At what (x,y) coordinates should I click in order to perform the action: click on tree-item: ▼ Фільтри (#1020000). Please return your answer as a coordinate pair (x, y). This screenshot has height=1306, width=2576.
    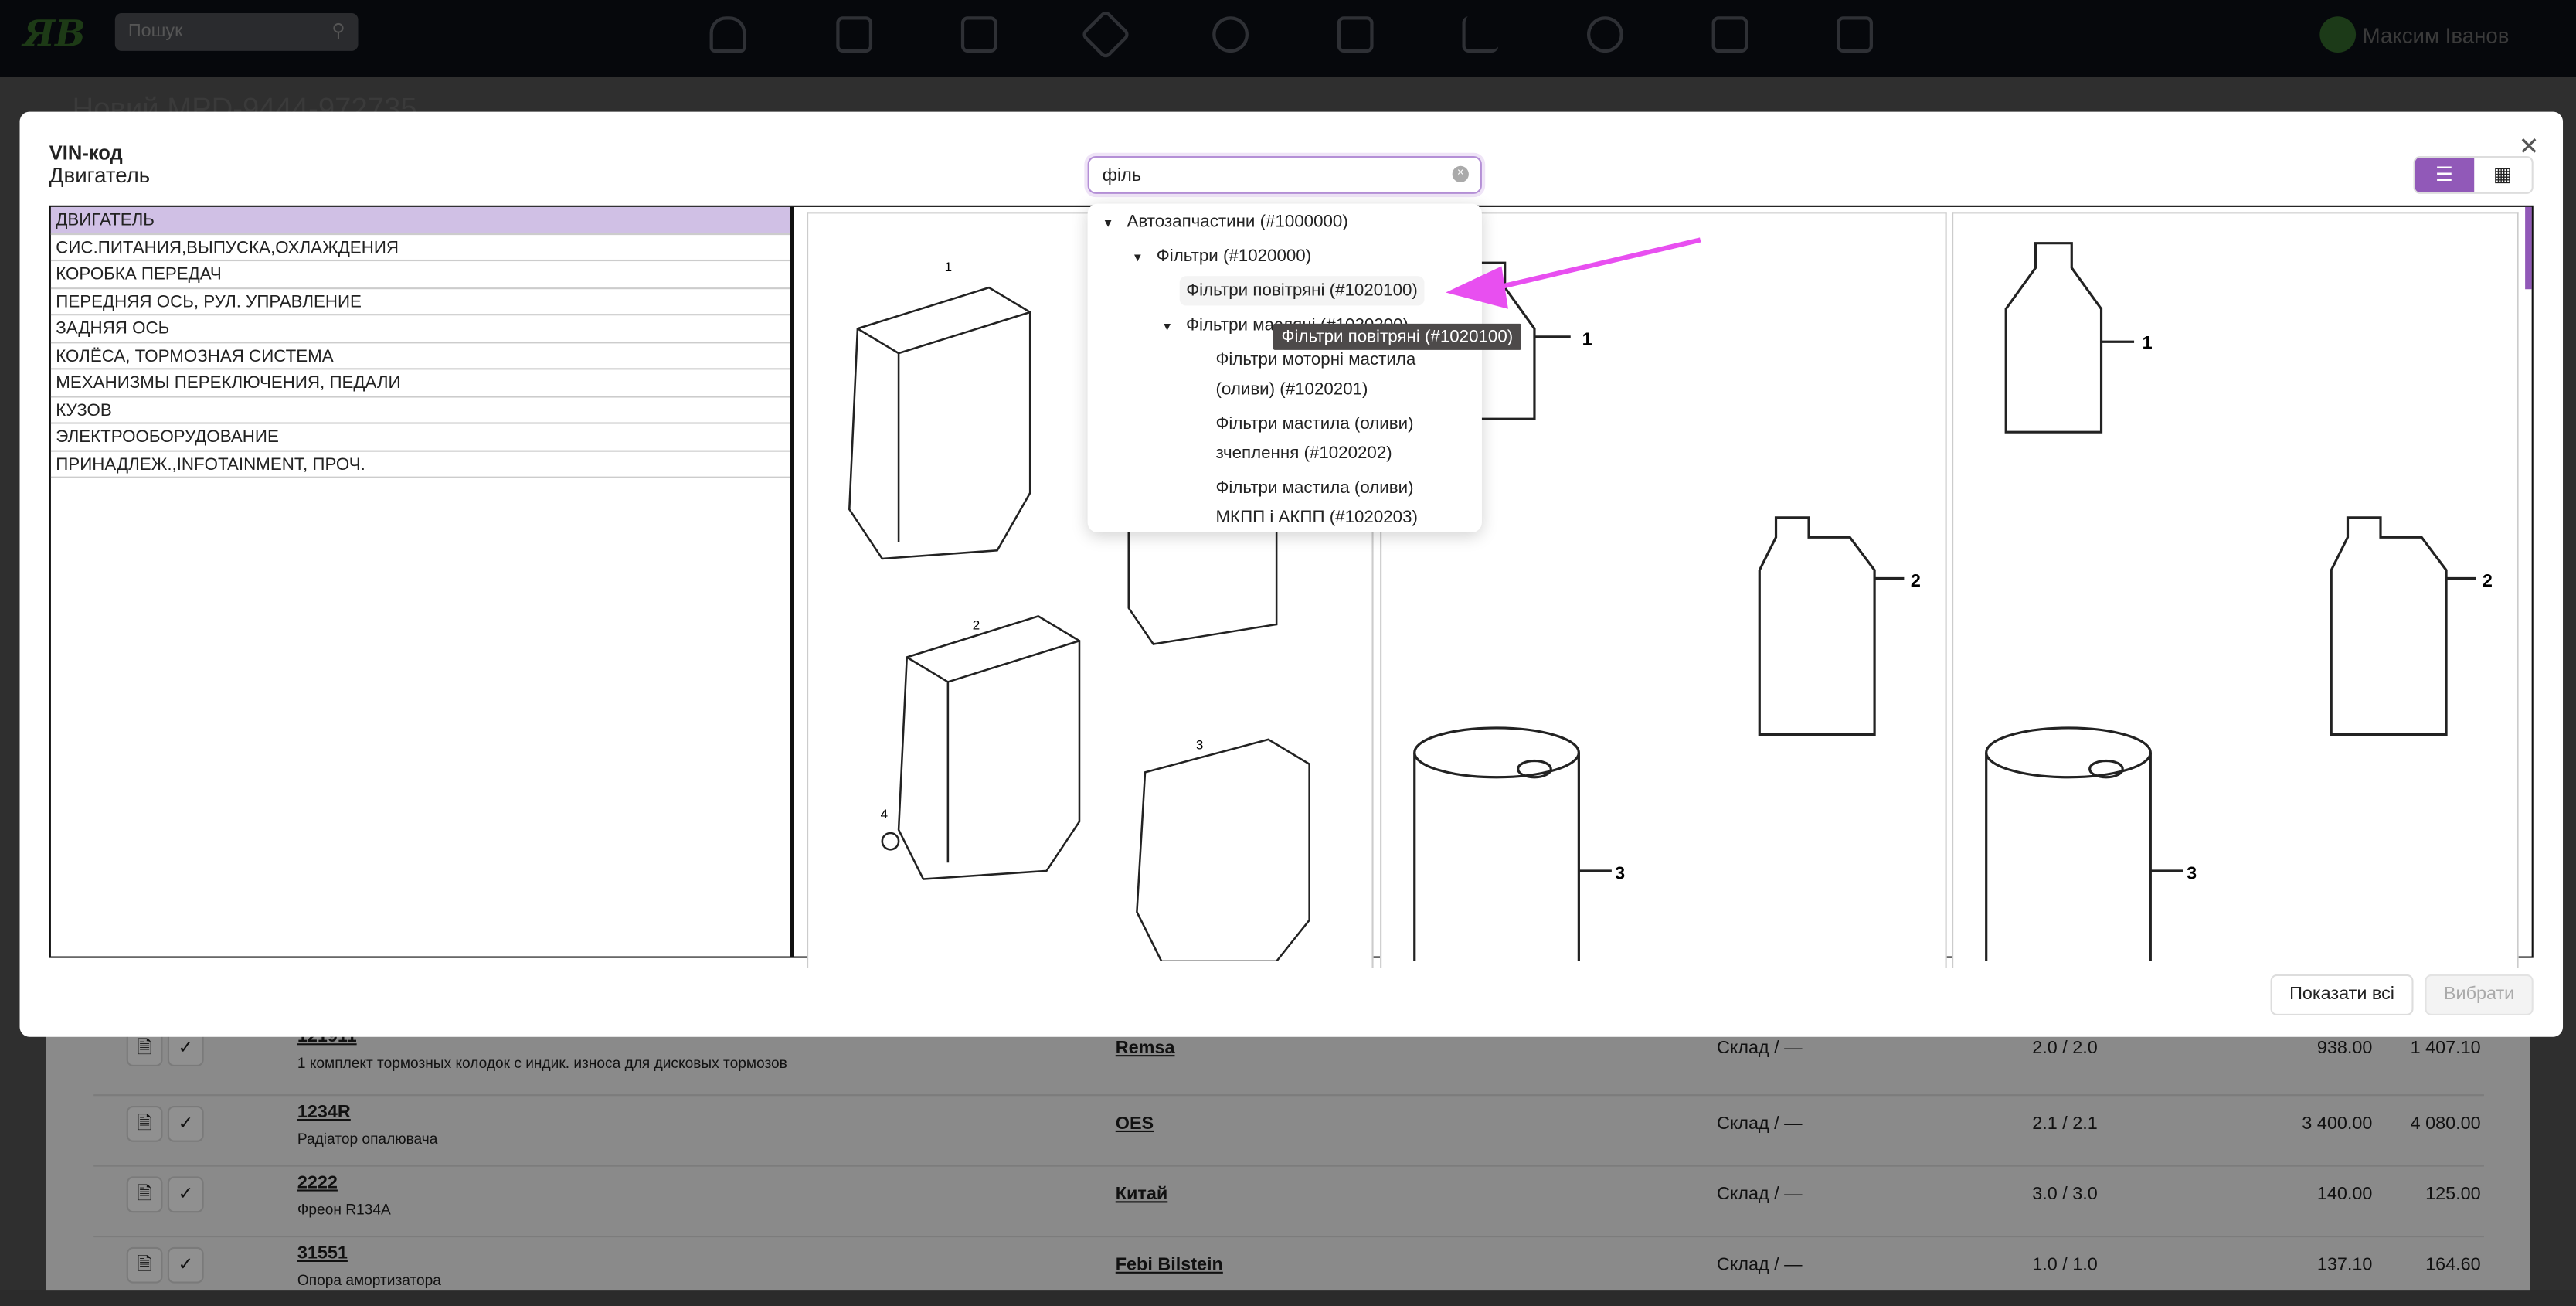
    Looking at the image, I should click on (1221, 258).